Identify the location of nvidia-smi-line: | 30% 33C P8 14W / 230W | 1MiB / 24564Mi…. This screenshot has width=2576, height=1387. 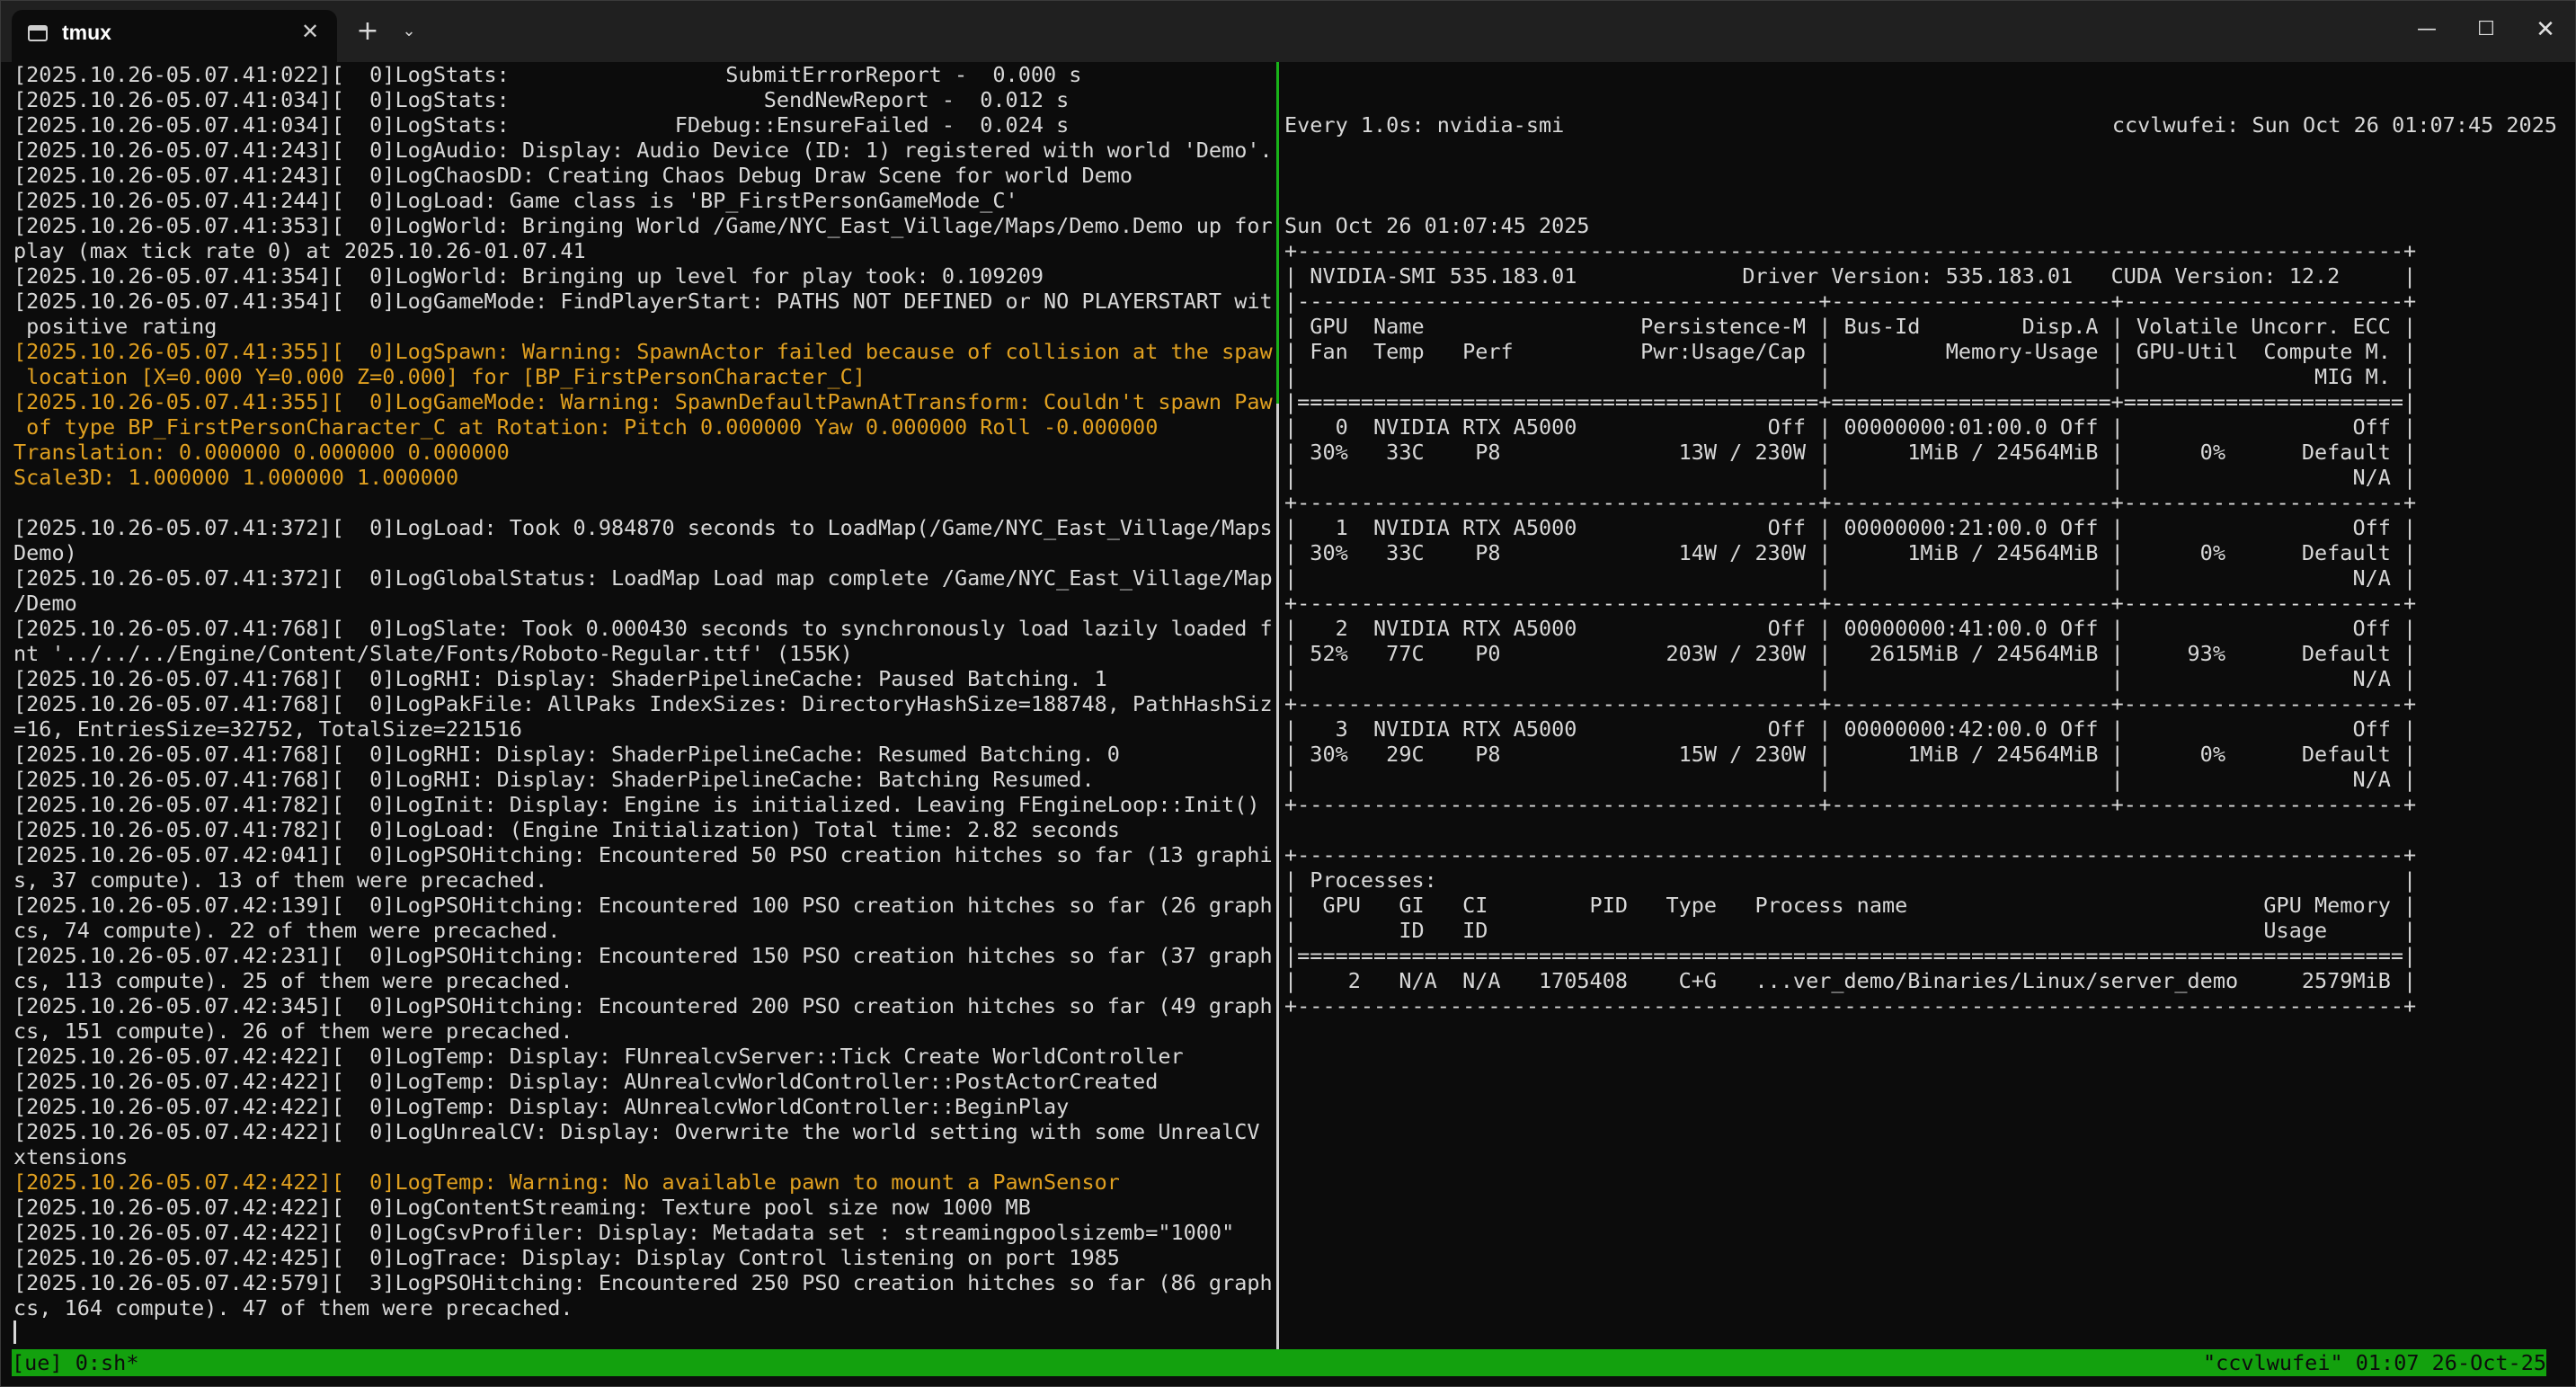
(1850, 552).